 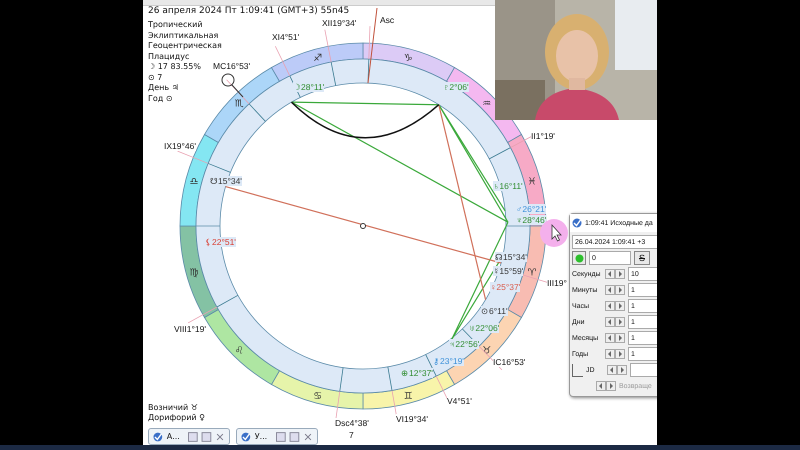 I want to click on fixed-star-label: Возничий ♉, so click(x=173, y=407).